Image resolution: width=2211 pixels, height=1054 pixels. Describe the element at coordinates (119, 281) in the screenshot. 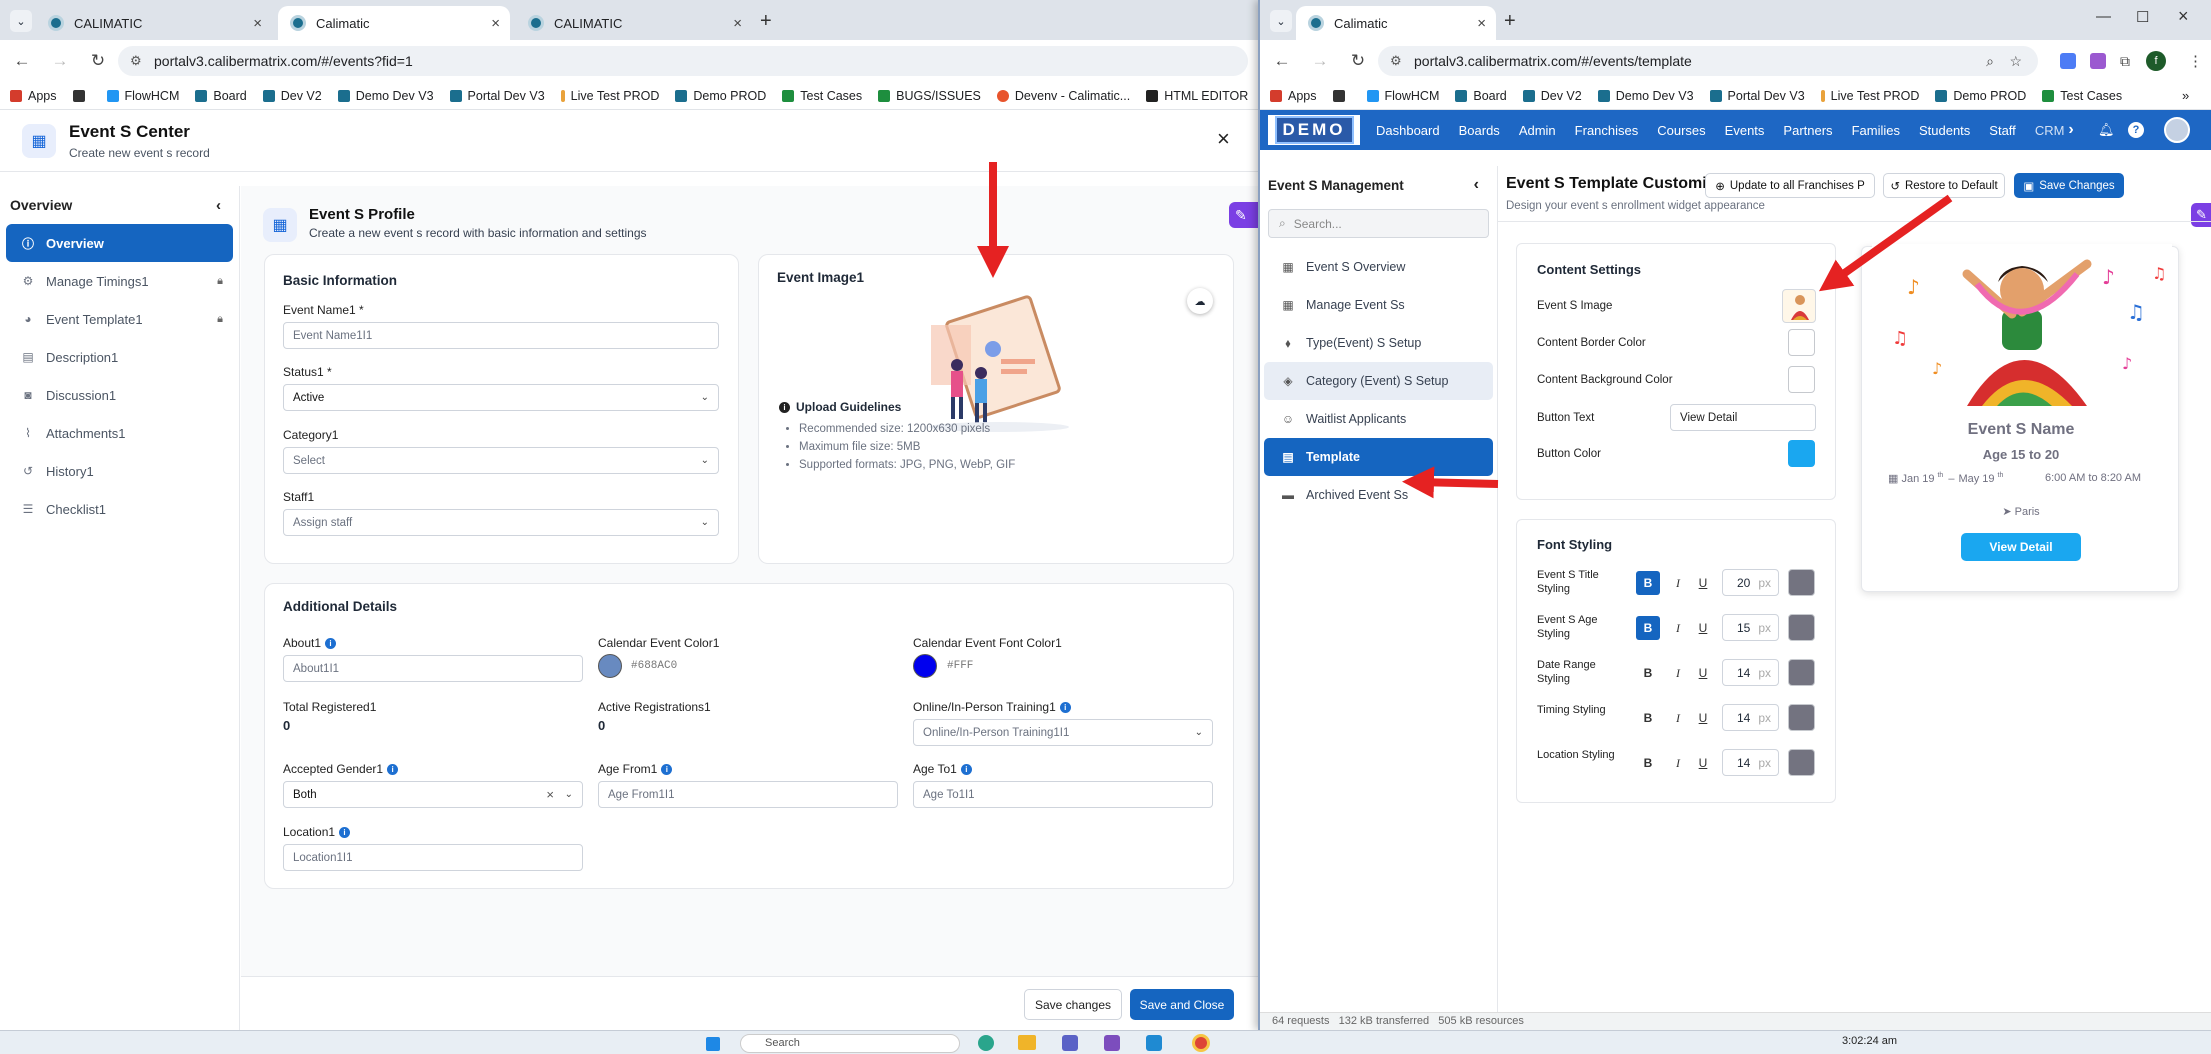

I see `sidebar-item-manage-timings: ⚙ Manage Timings1 🔒︎` at that location.